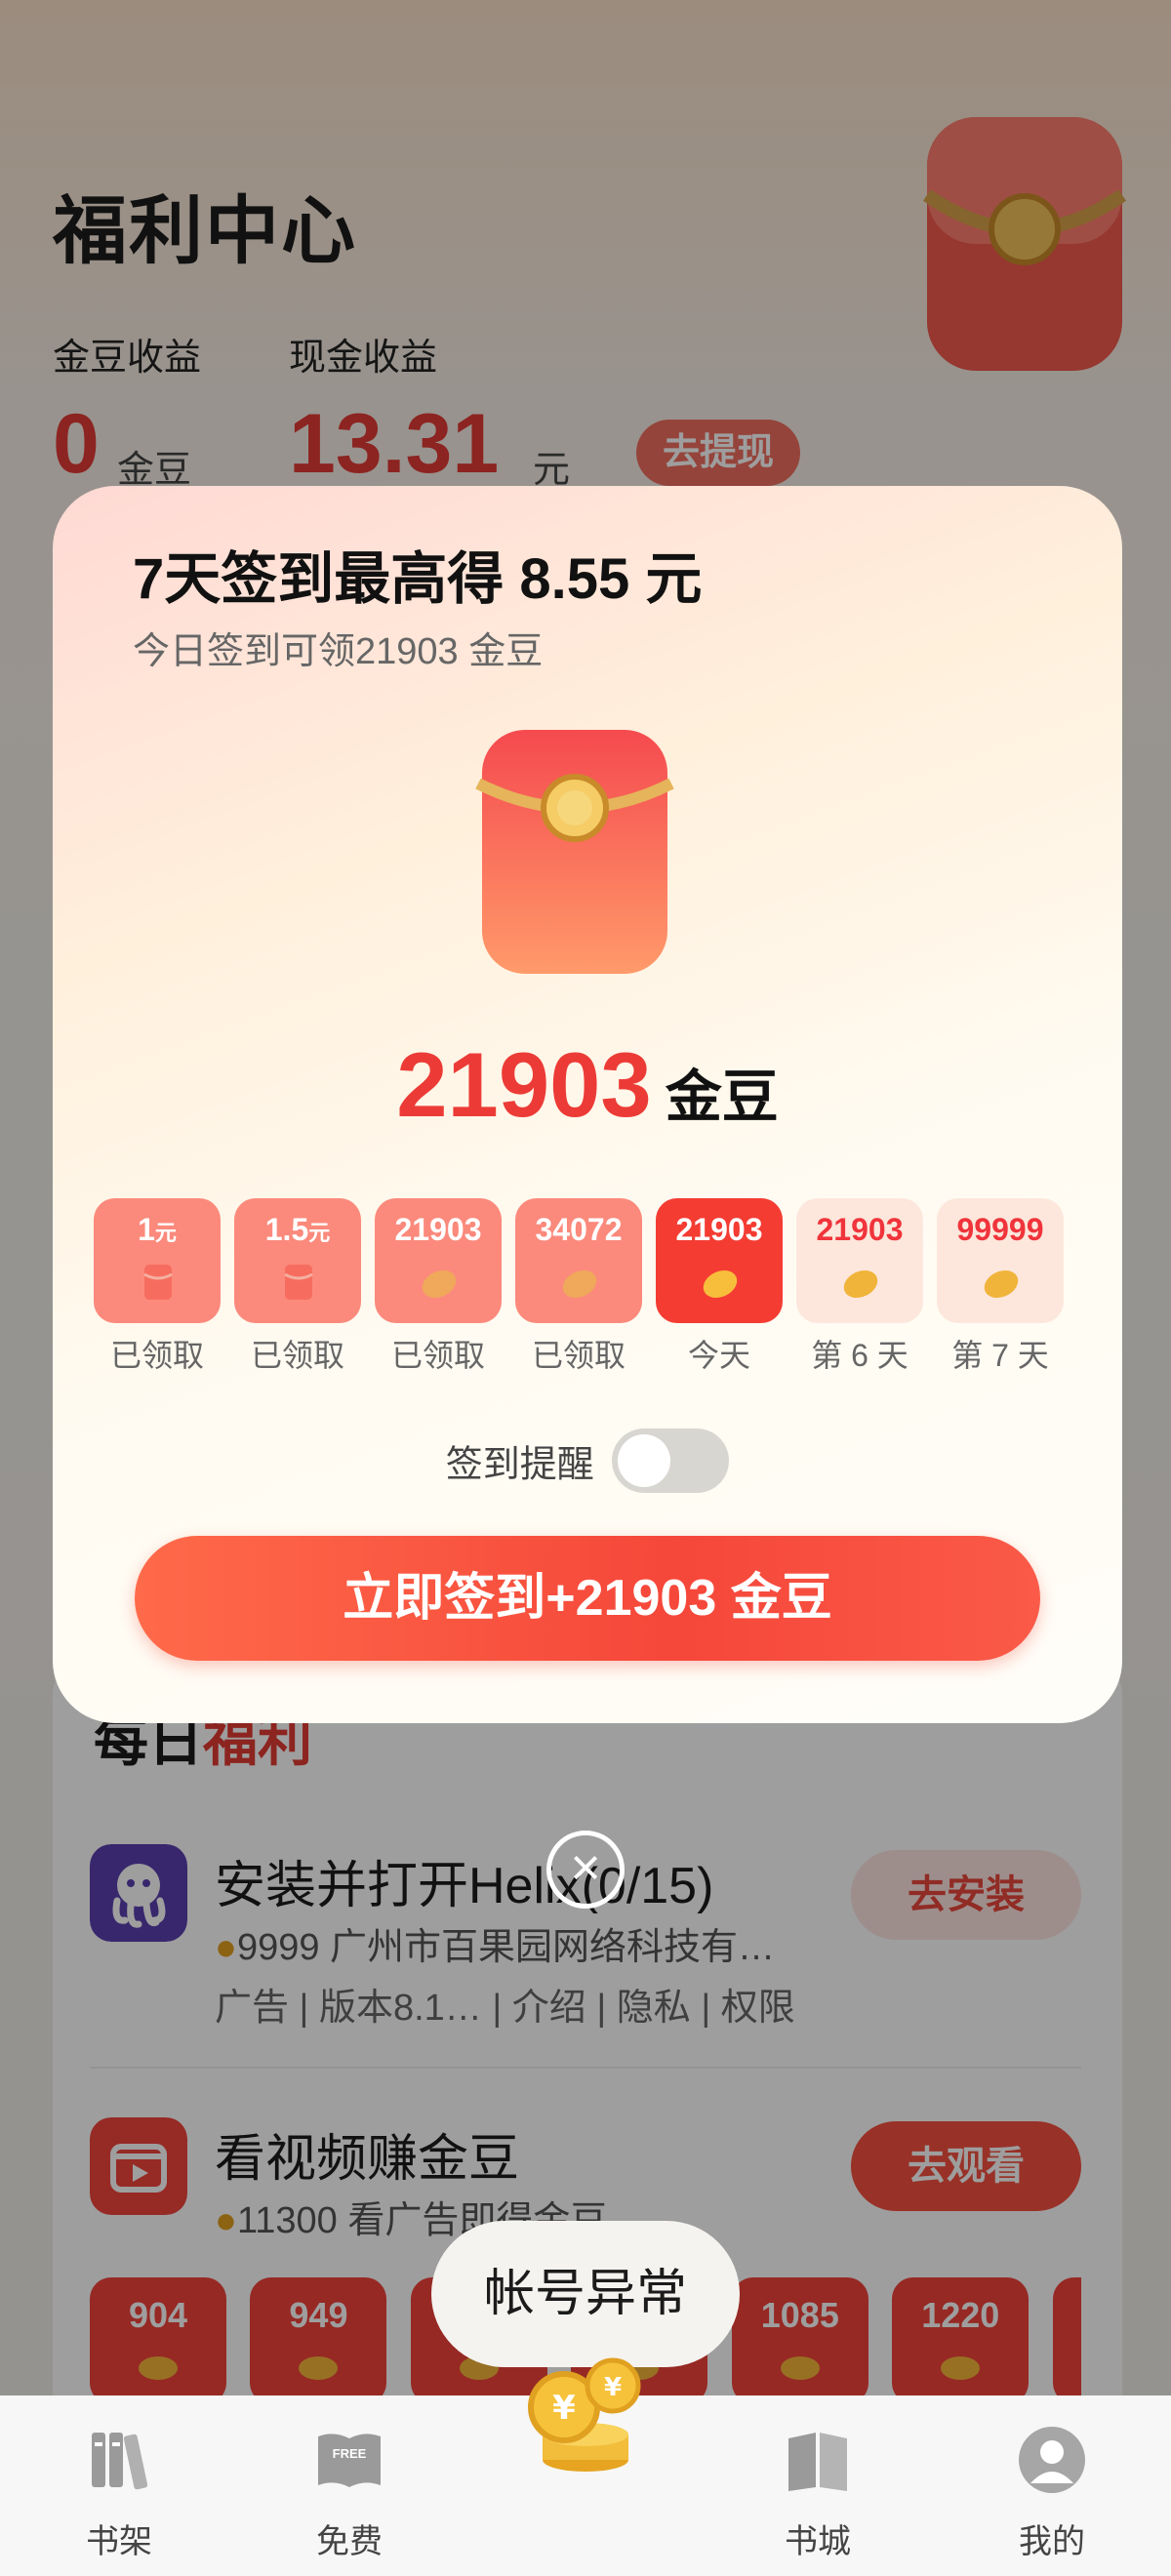 This screenshot has height=2576, width=1171. Describe the element at coordinates (1052, 2460) in the screenshot. I see `profile-icon` at that location.